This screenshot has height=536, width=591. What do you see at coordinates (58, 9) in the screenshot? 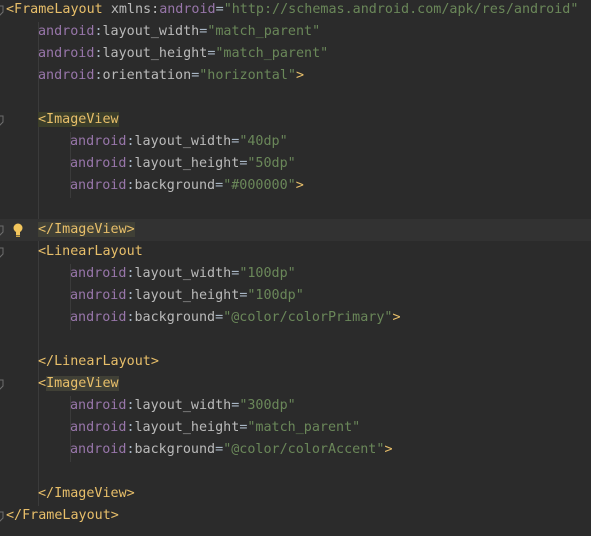
I see `code-token: <FrameLayout` at bounding box center [58, 9].